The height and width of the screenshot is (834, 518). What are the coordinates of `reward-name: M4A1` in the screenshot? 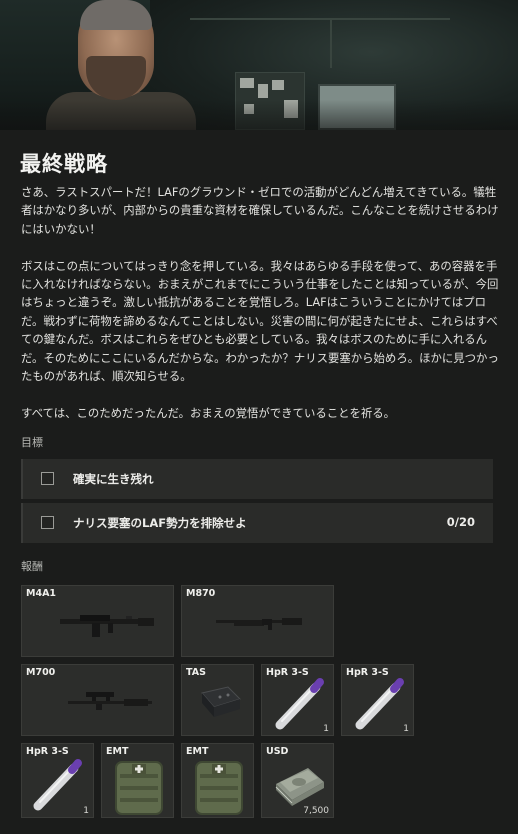 It's located at (41, 593).